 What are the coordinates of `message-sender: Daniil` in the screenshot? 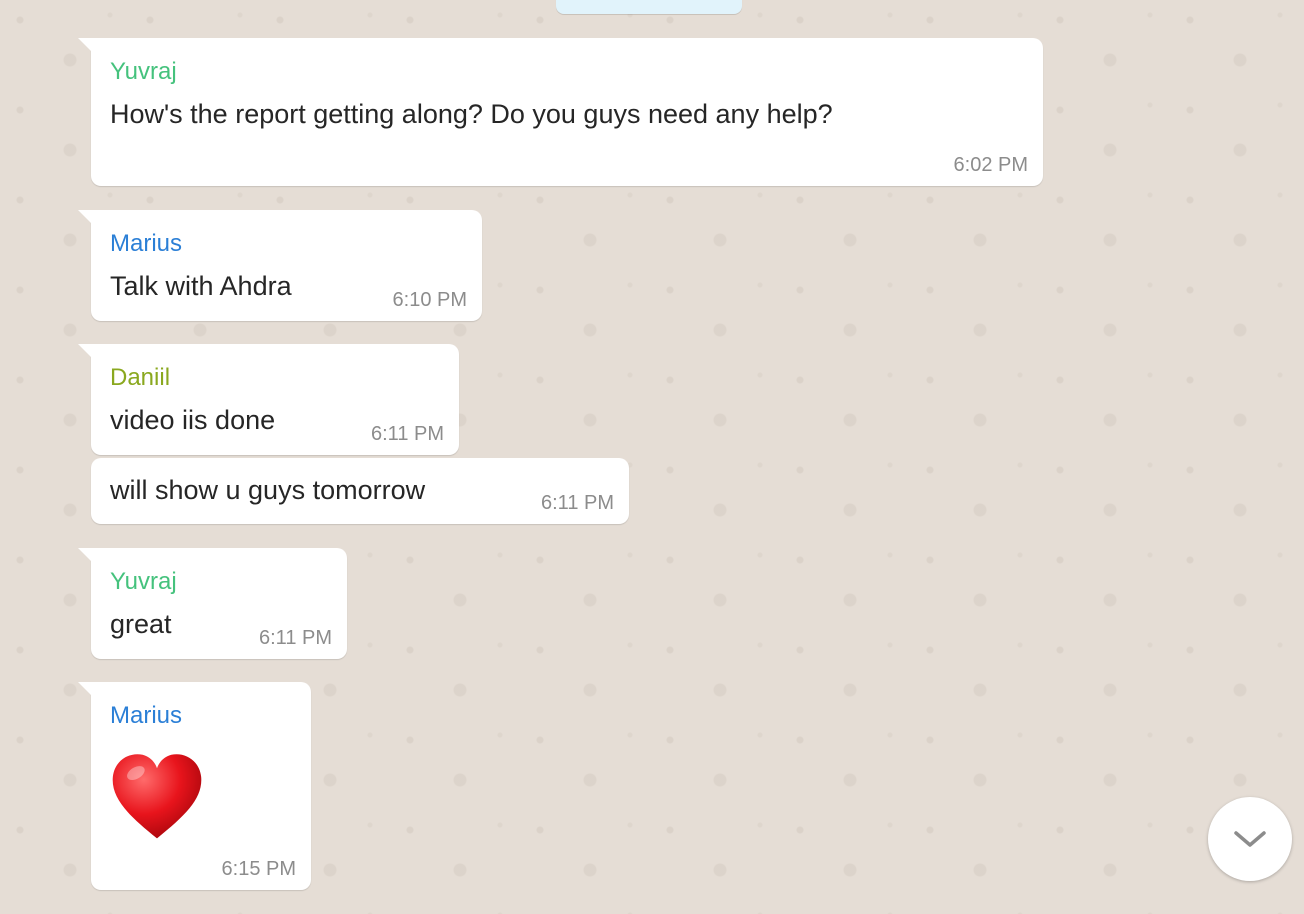 It's located at (140, 378).